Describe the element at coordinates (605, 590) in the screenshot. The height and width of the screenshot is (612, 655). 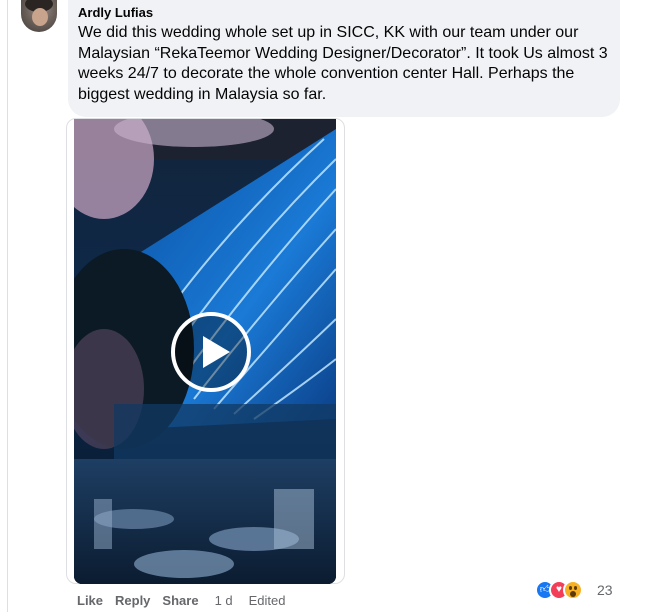
I see `reaction-count: 23` at that location.